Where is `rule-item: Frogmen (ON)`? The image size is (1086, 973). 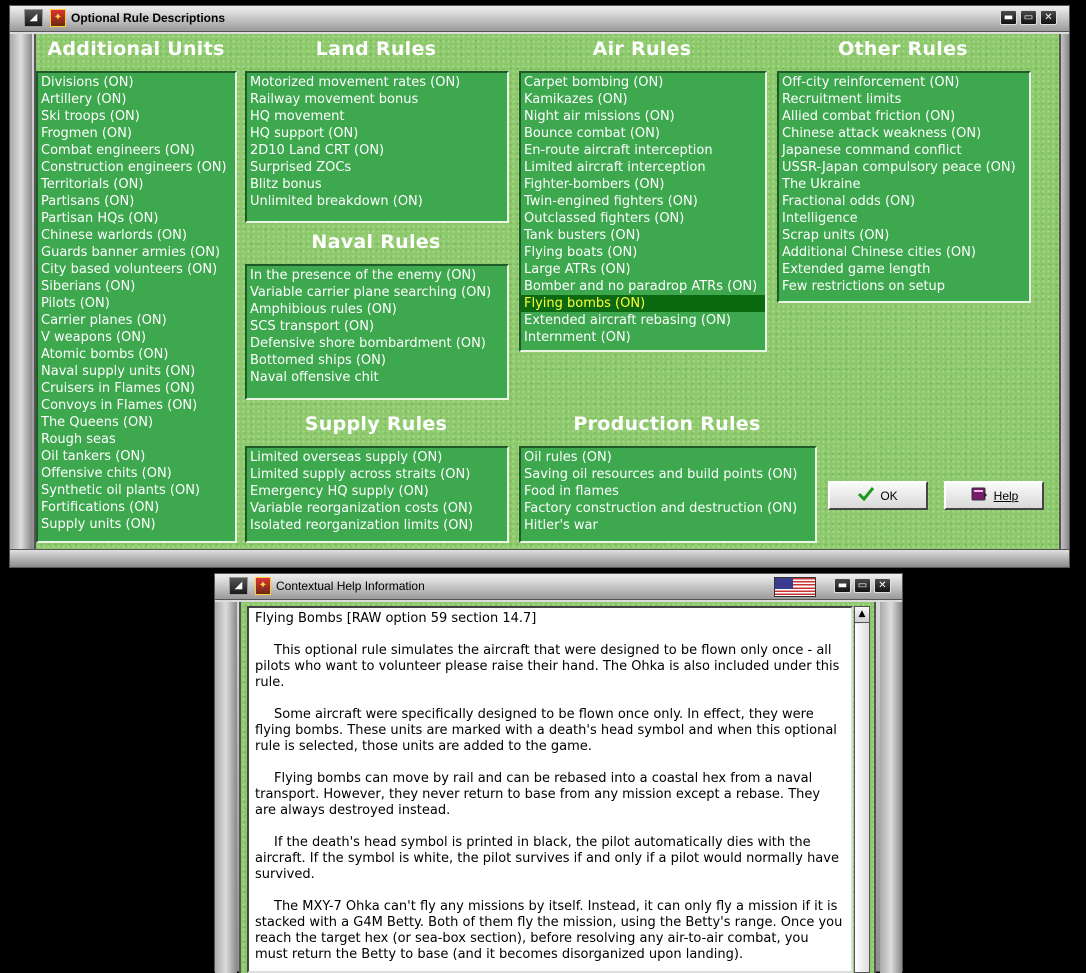
rule-item: Frogmen (ON) is located at coordinates (136, 133).